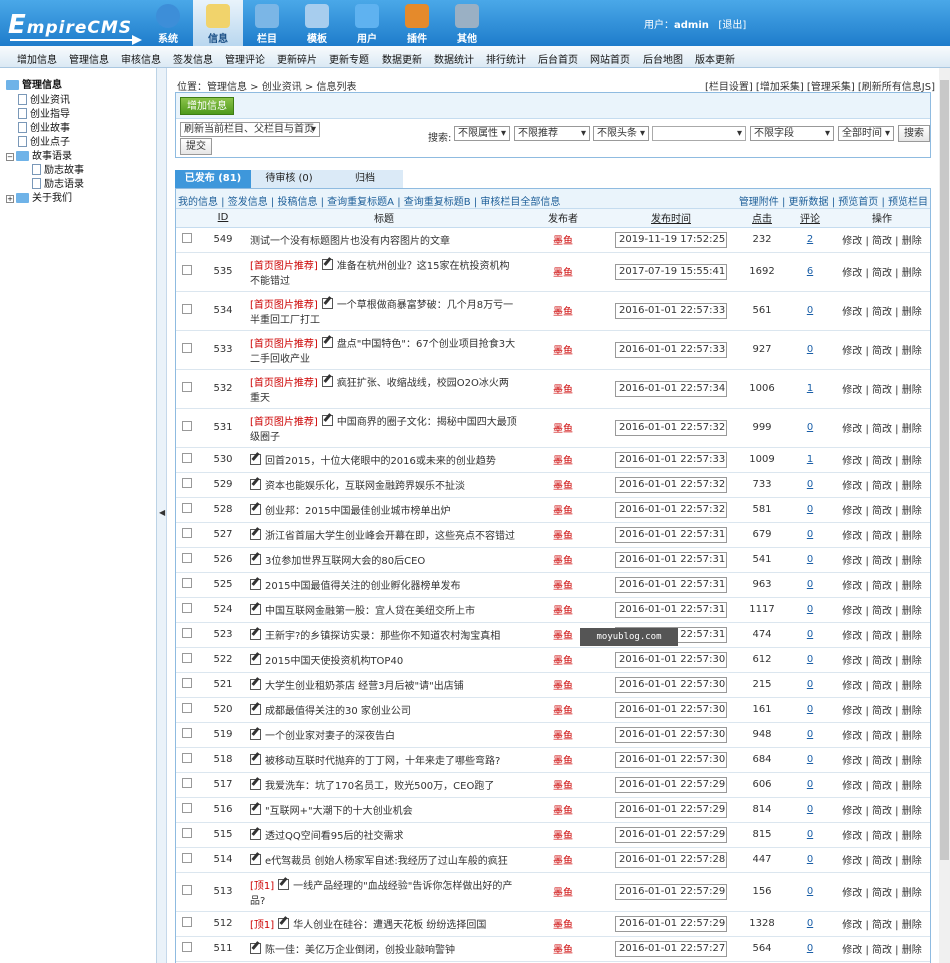 This screenshot has width=950, height=963. Describe the element at coordinates (10, 157) in the screenshot. I see `collapse-icon: −` at that location.